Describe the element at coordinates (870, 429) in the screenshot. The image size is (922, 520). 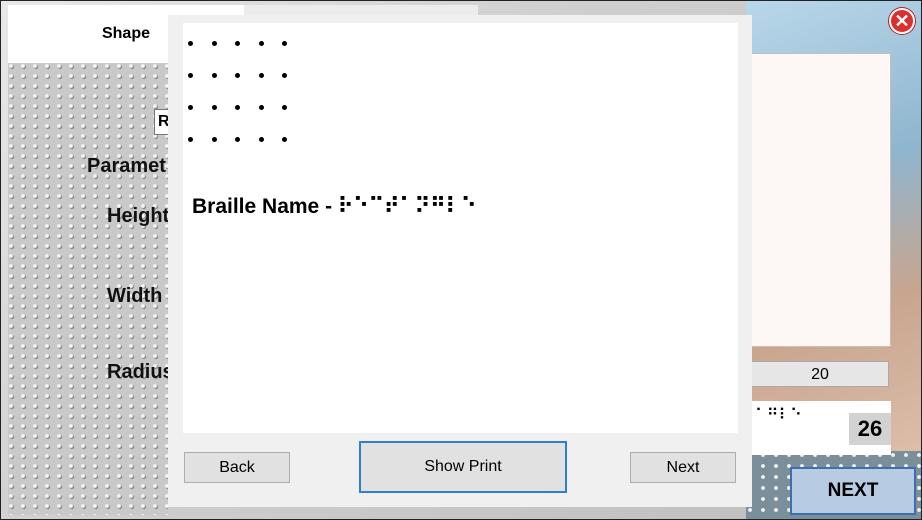
I see `count-badge: 26` at that location.